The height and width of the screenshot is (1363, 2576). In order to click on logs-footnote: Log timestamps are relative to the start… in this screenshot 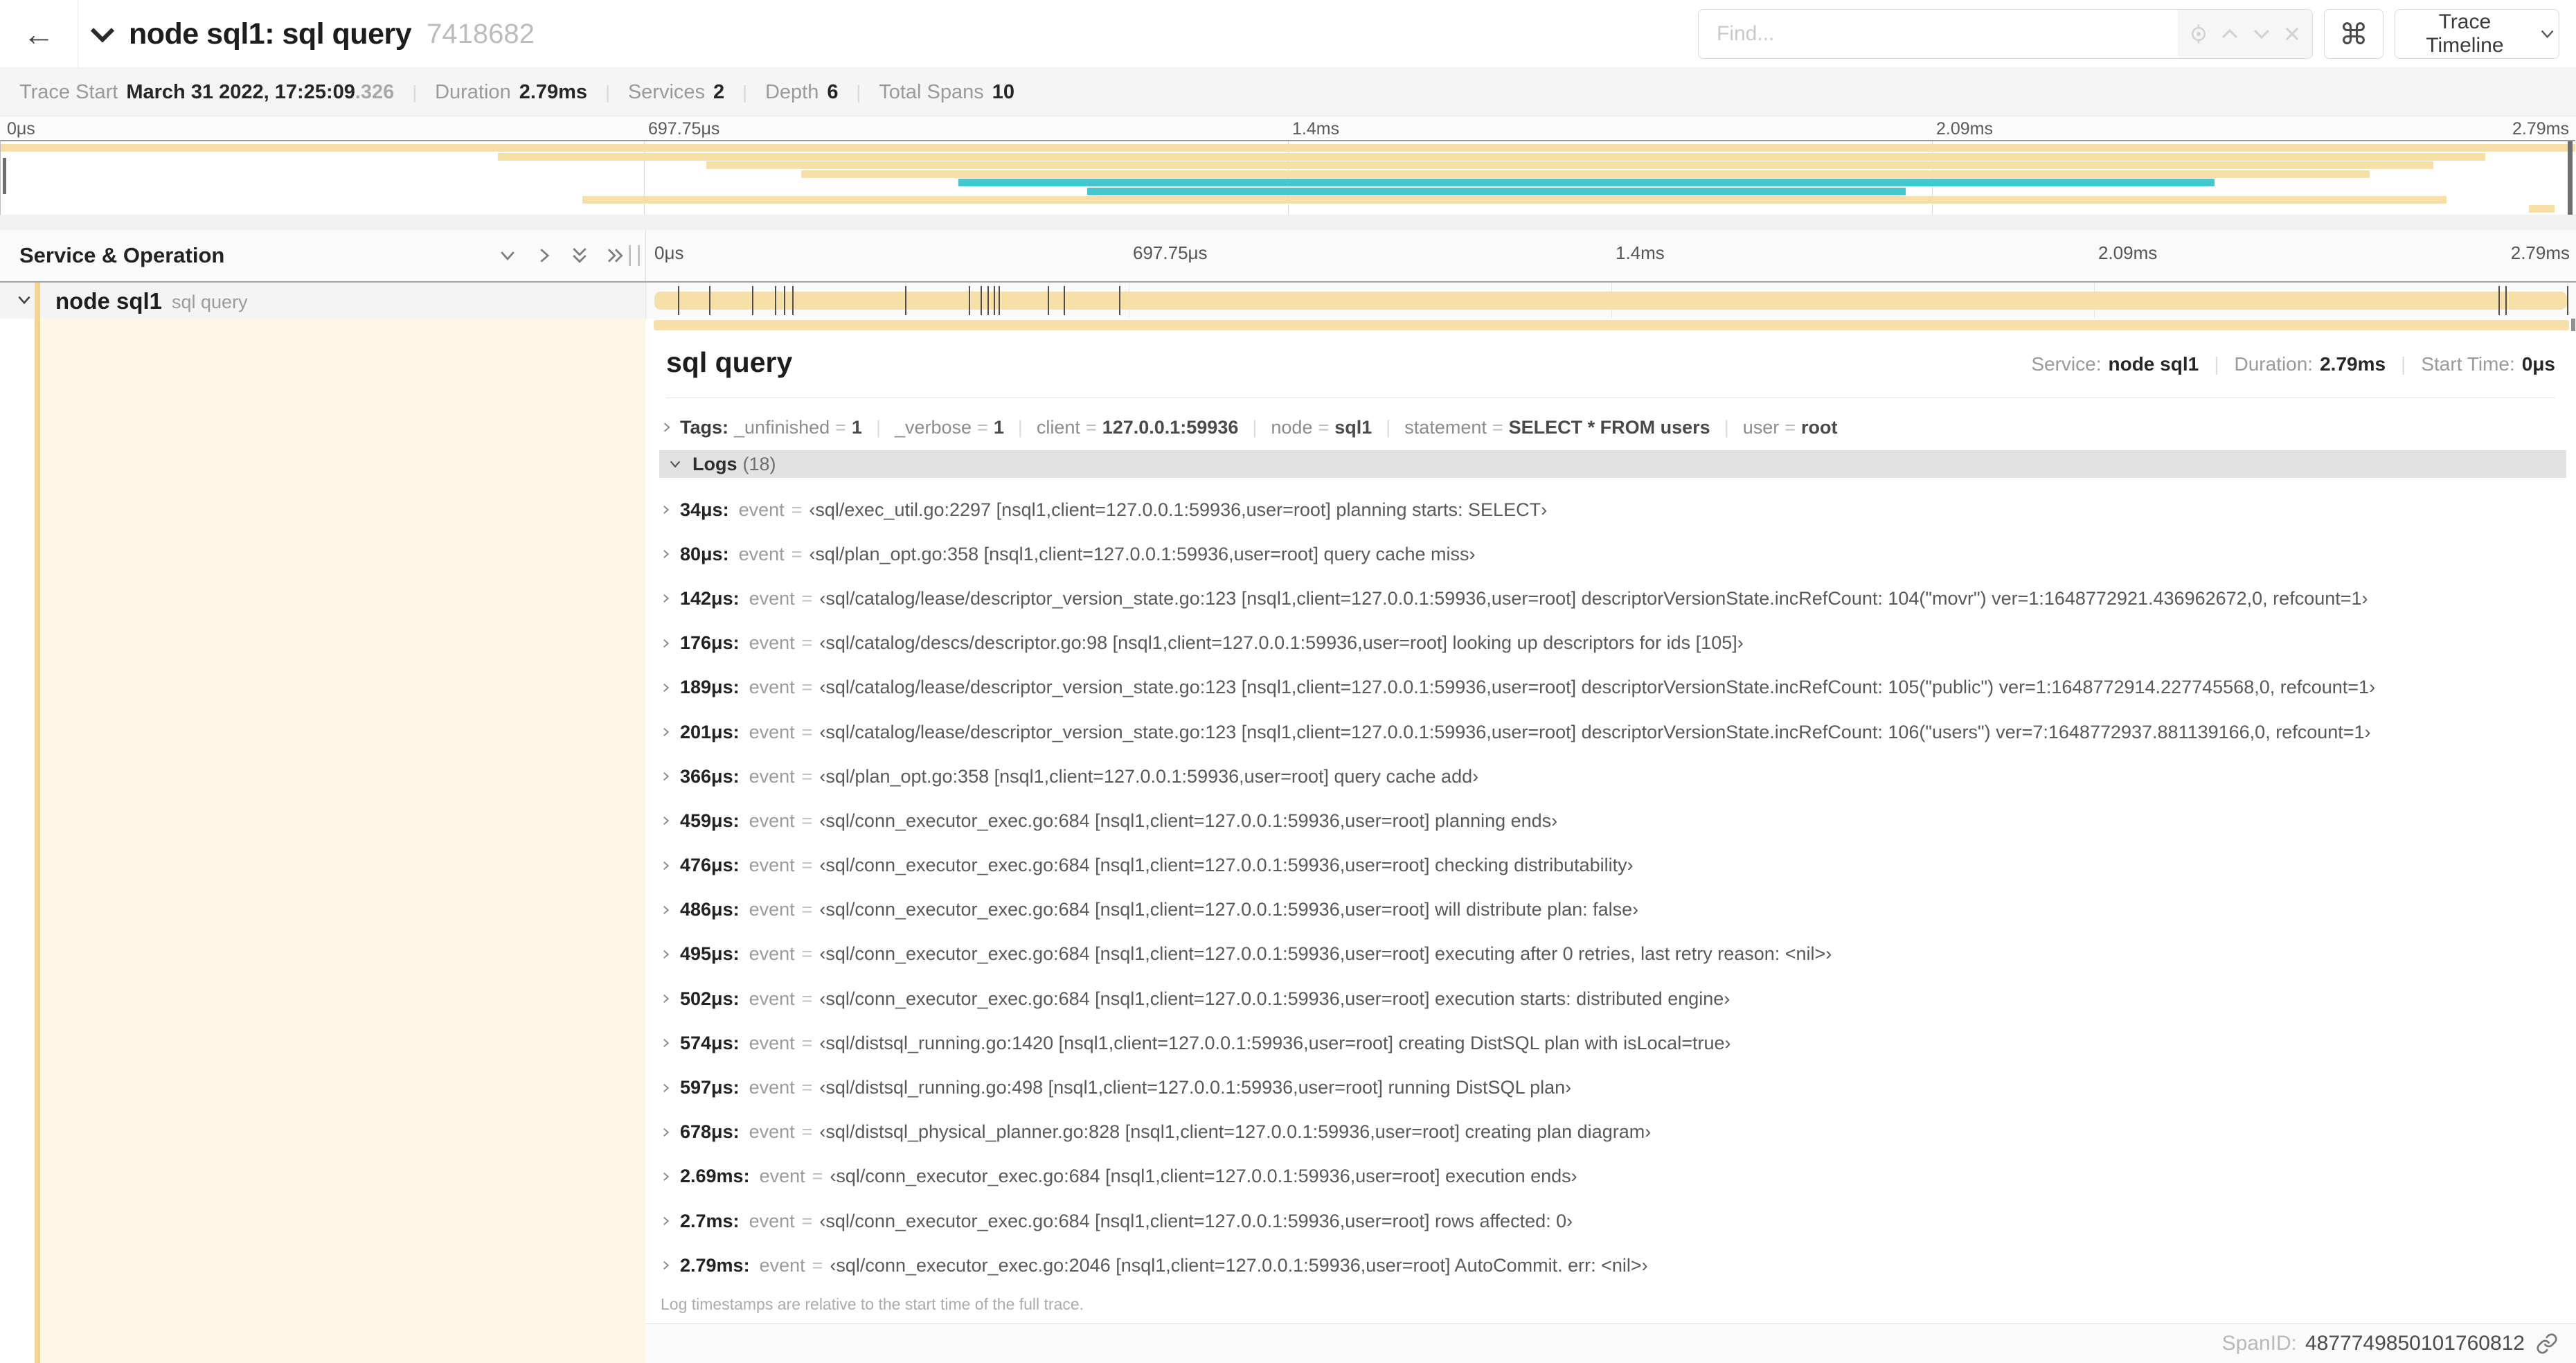, I will do `click(872, 1304)`.